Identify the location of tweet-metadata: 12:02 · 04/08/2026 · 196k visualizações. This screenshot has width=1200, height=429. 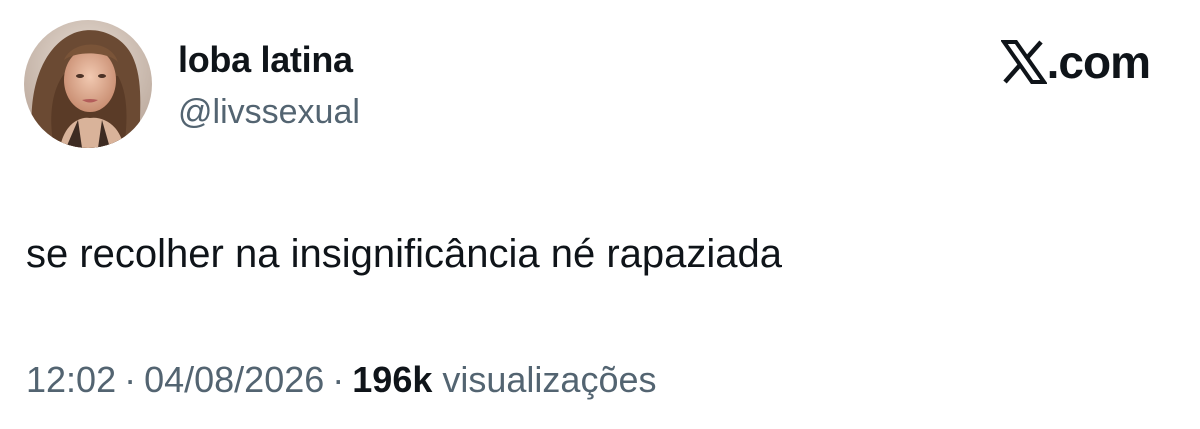
(341, 380).